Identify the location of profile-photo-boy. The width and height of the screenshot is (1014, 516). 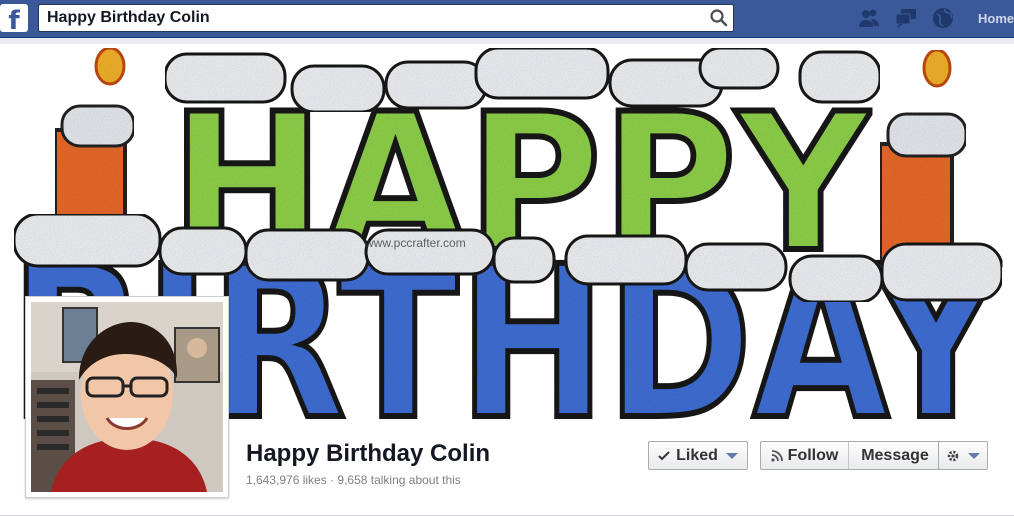
(127, 397).